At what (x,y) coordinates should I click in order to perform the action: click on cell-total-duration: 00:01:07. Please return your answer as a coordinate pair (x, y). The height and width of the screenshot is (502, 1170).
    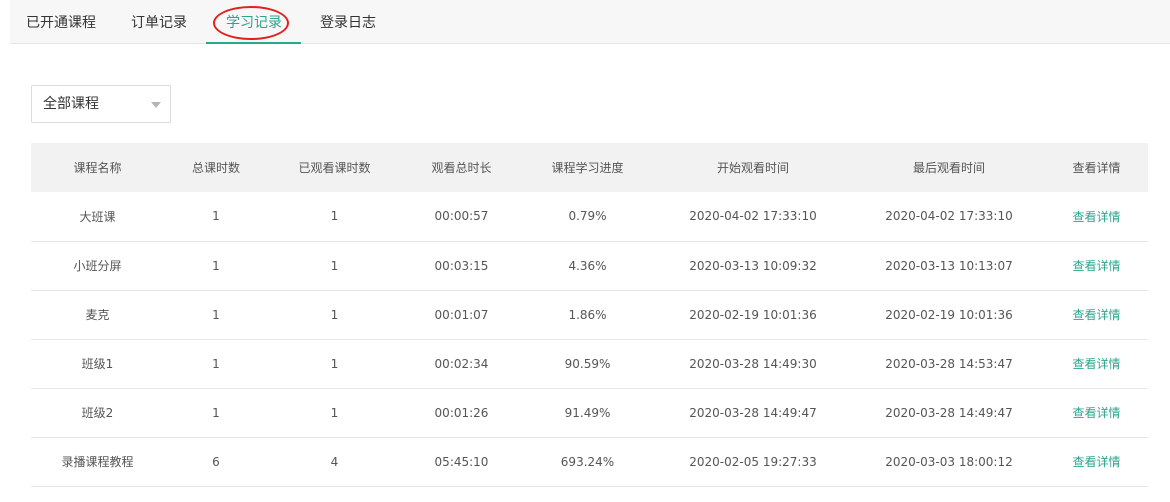
    Looking at the image, I should click on (461, 314).